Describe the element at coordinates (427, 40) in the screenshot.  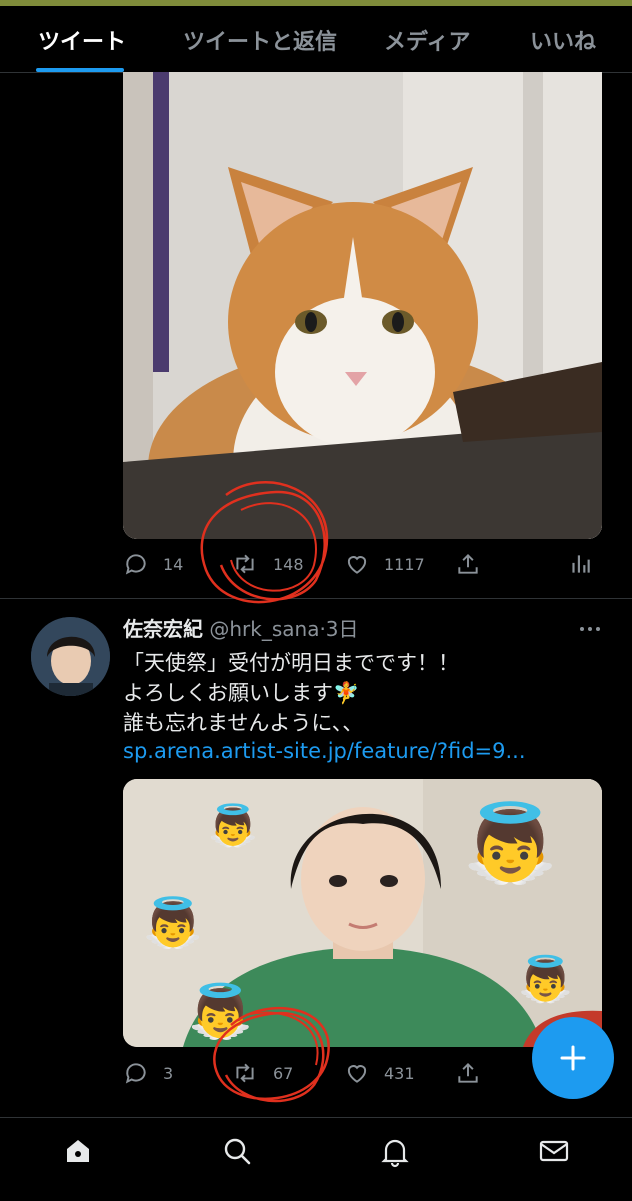
I see `tab-media: メディア` at that location.